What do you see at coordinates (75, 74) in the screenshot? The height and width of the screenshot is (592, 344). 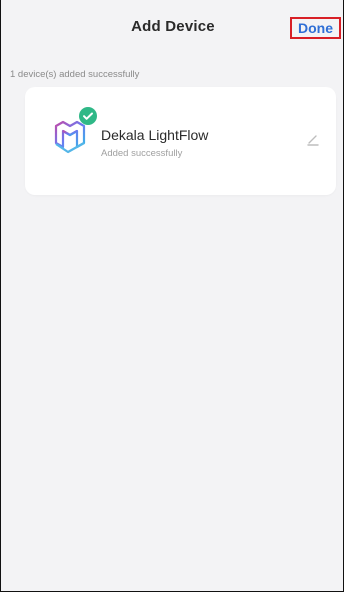 I see `added-status-message: 1 device(s) added successfully` at bounding box center [75, 74].